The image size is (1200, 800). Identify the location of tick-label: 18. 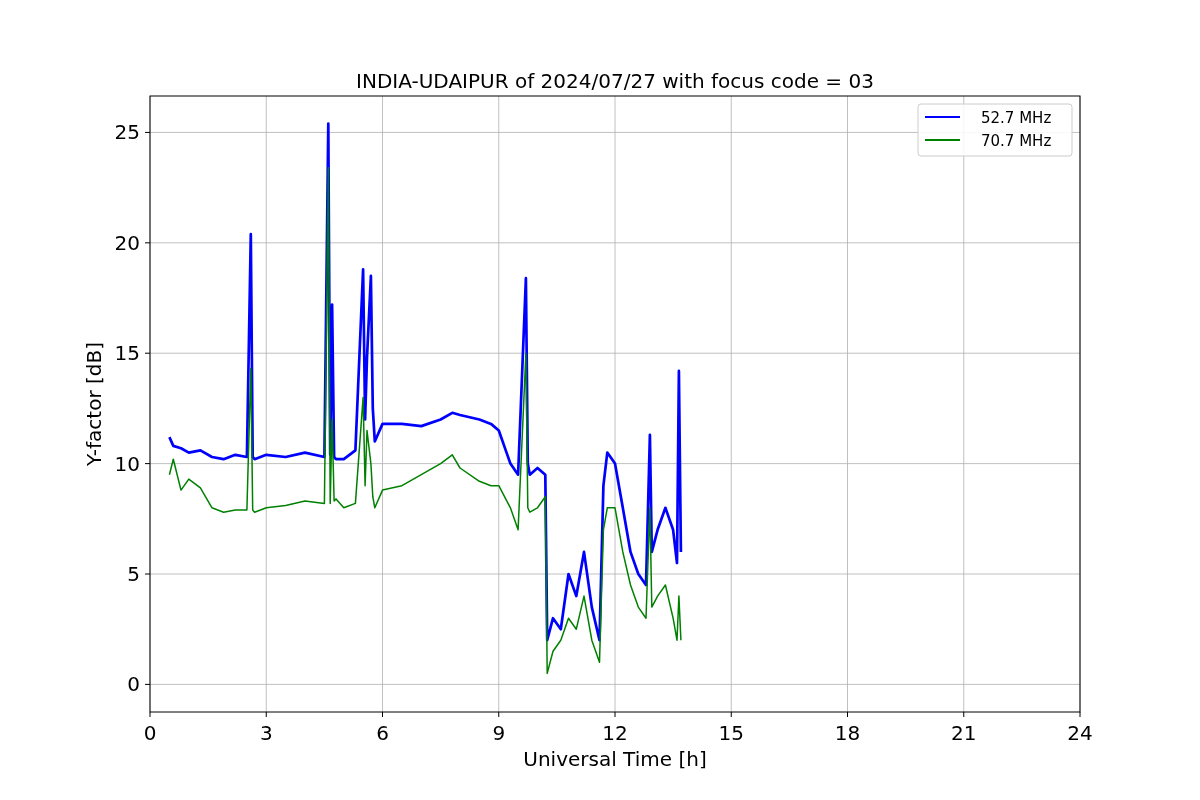
(847, 733).